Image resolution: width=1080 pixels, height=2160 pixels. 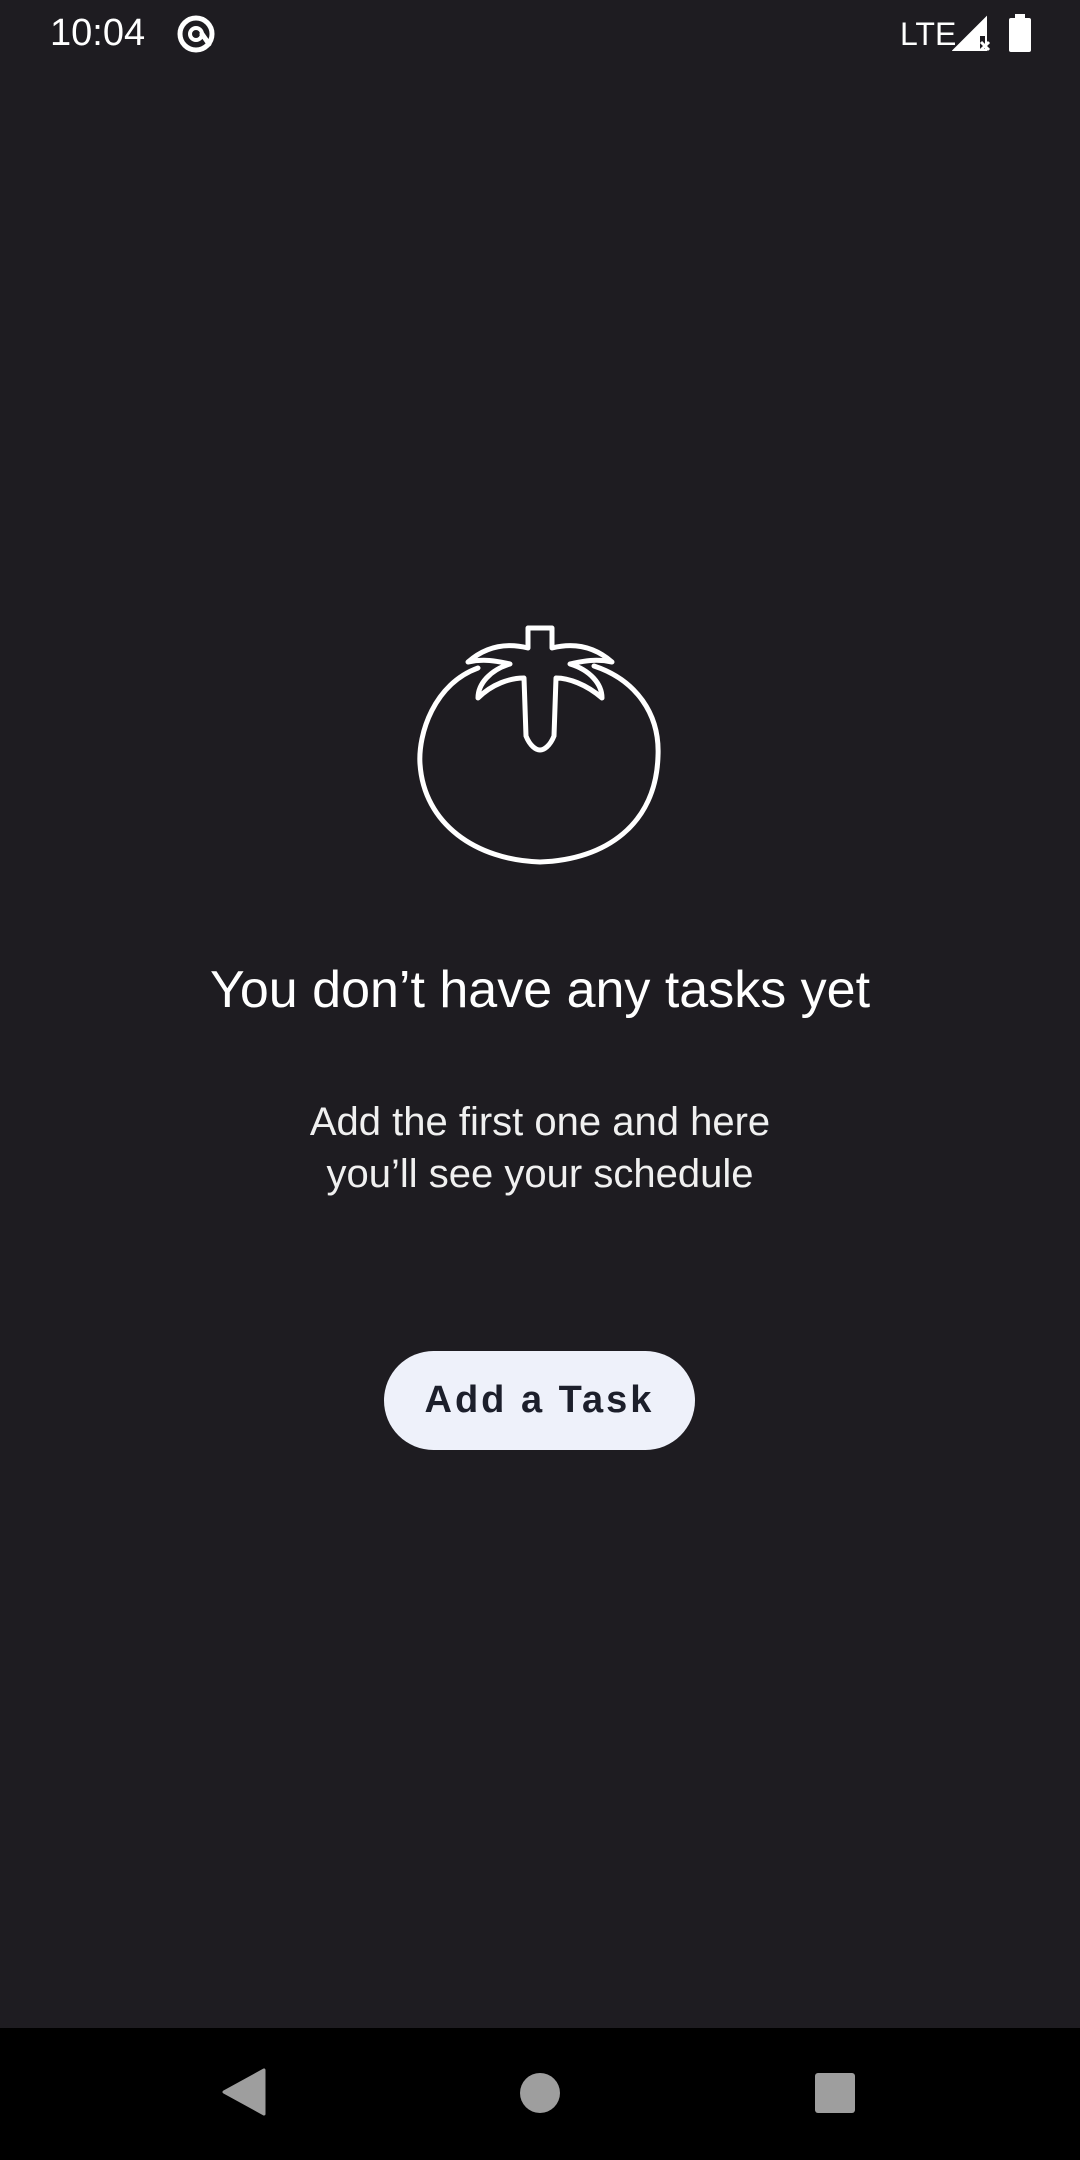 What do you see at coordinates (196, 34) in the screenshot?
I see `at-sign-icon` at bounding box center [196, 34].